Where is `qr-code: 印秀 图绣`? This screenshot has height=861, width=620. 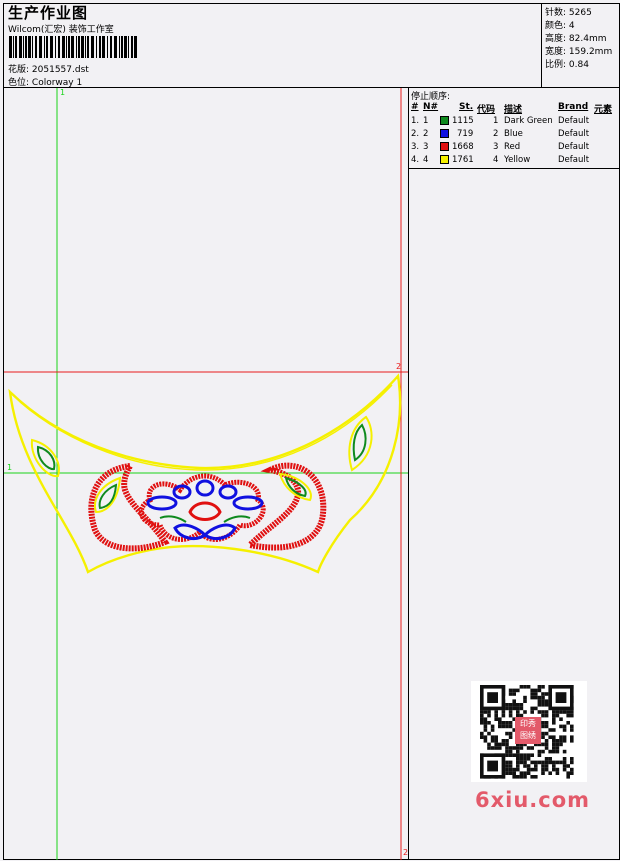 qr-code: 印秀 图绣 is located at coordinates (529, 731).